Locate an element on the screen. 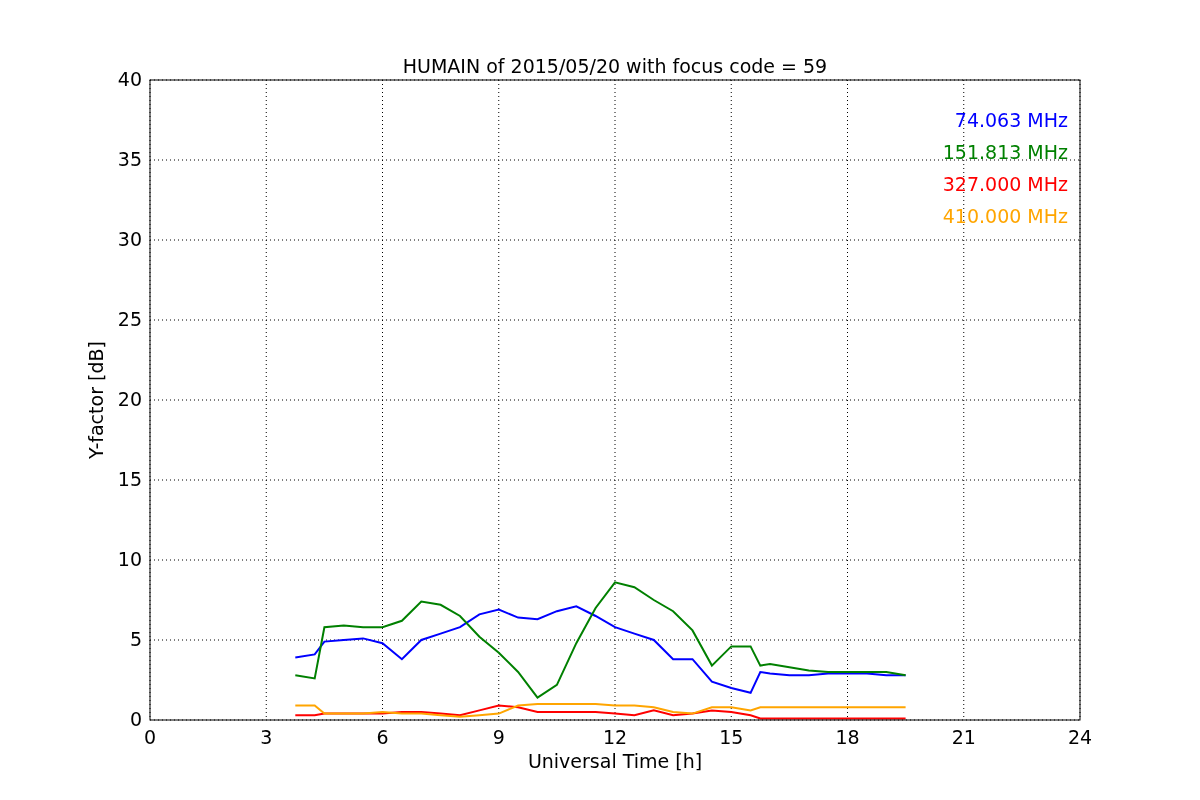 The width and height of the screenshot is (1200, 800). legend-label: 327.000 MHz is located at coordinates (1005, 184).